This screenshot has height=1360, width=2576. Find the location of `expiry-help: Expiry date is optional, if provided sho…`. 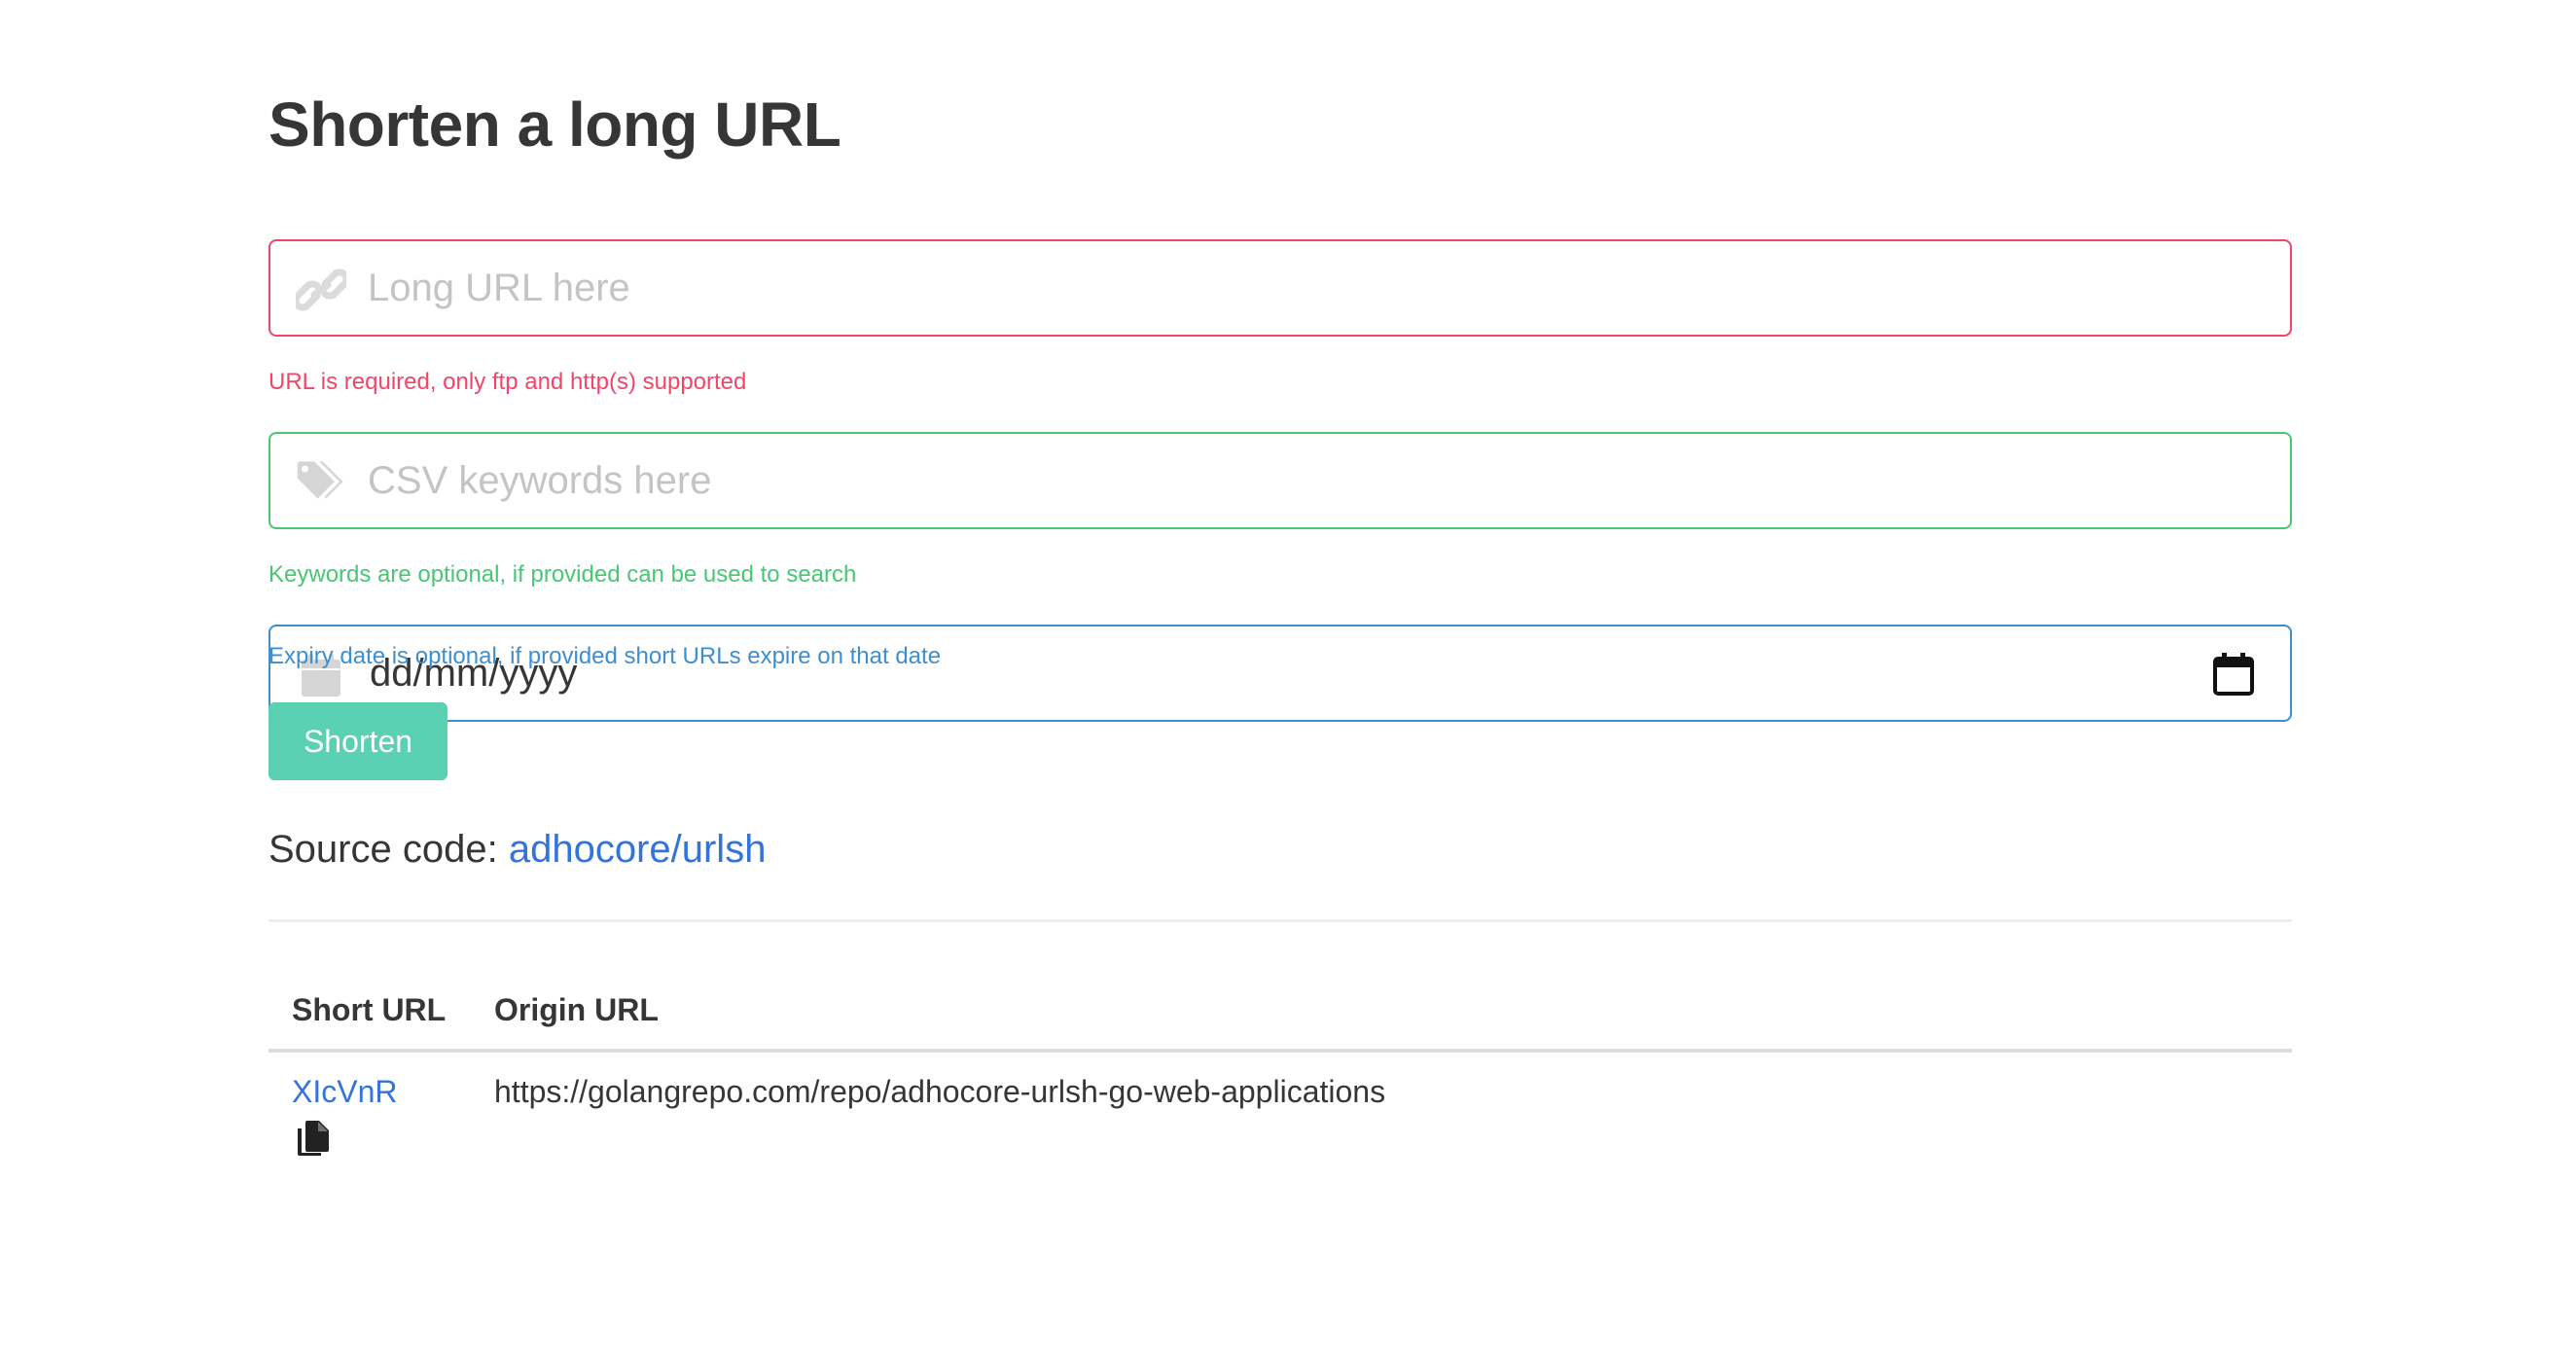

expiry-help: Expiry date is optional, if provided sho… is located at coordinates (605, 656).